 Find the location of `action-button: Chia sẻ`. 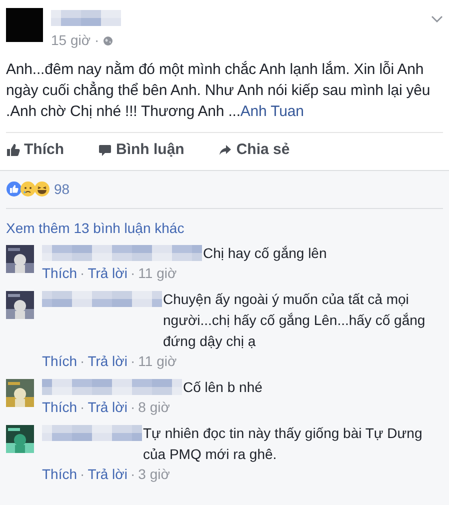

action-button: Chia sẻ is located at coordinates (254, 150).